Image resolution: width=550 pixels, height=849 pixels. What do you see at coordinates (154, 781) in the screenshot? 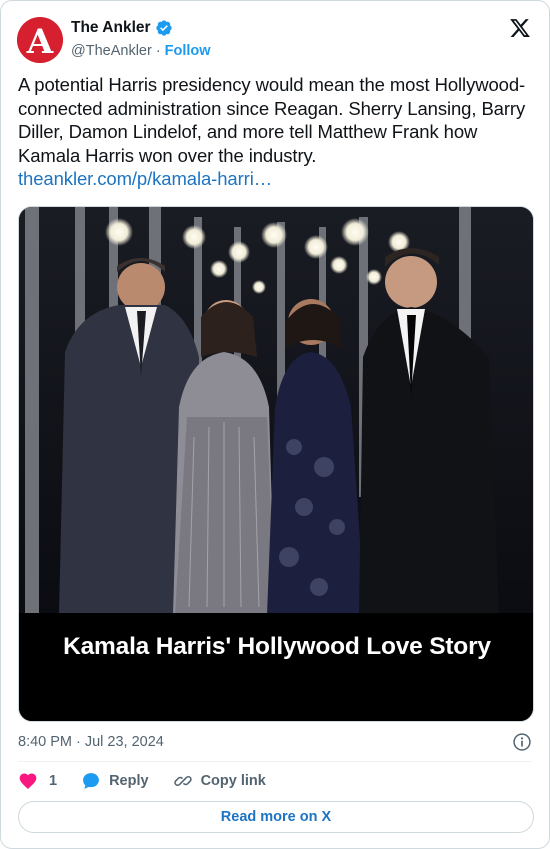
I see `action-bar: 1 Reply Copy link` at bounding box center [154, 781].